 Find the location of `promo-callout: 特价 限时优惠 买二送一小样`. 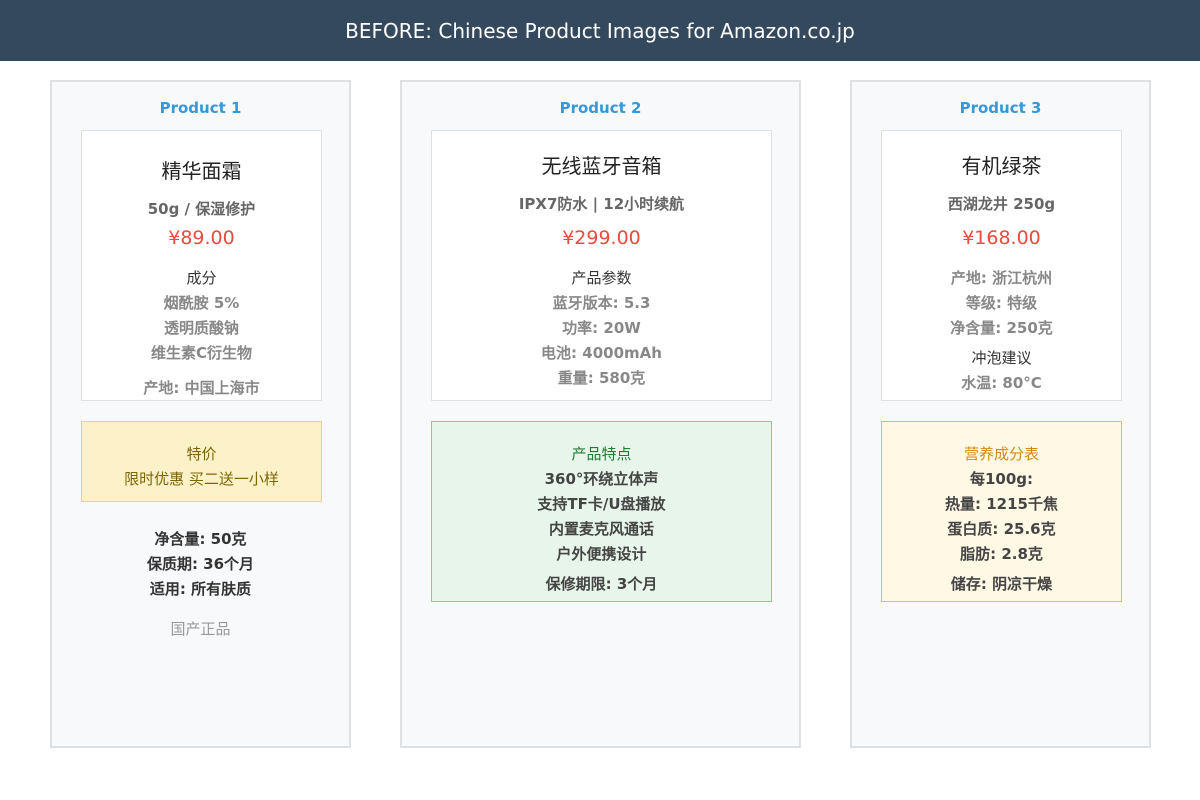

promo-callout: 特价 限时优惠 买二送一小样 is located at coordinates (201, 461).